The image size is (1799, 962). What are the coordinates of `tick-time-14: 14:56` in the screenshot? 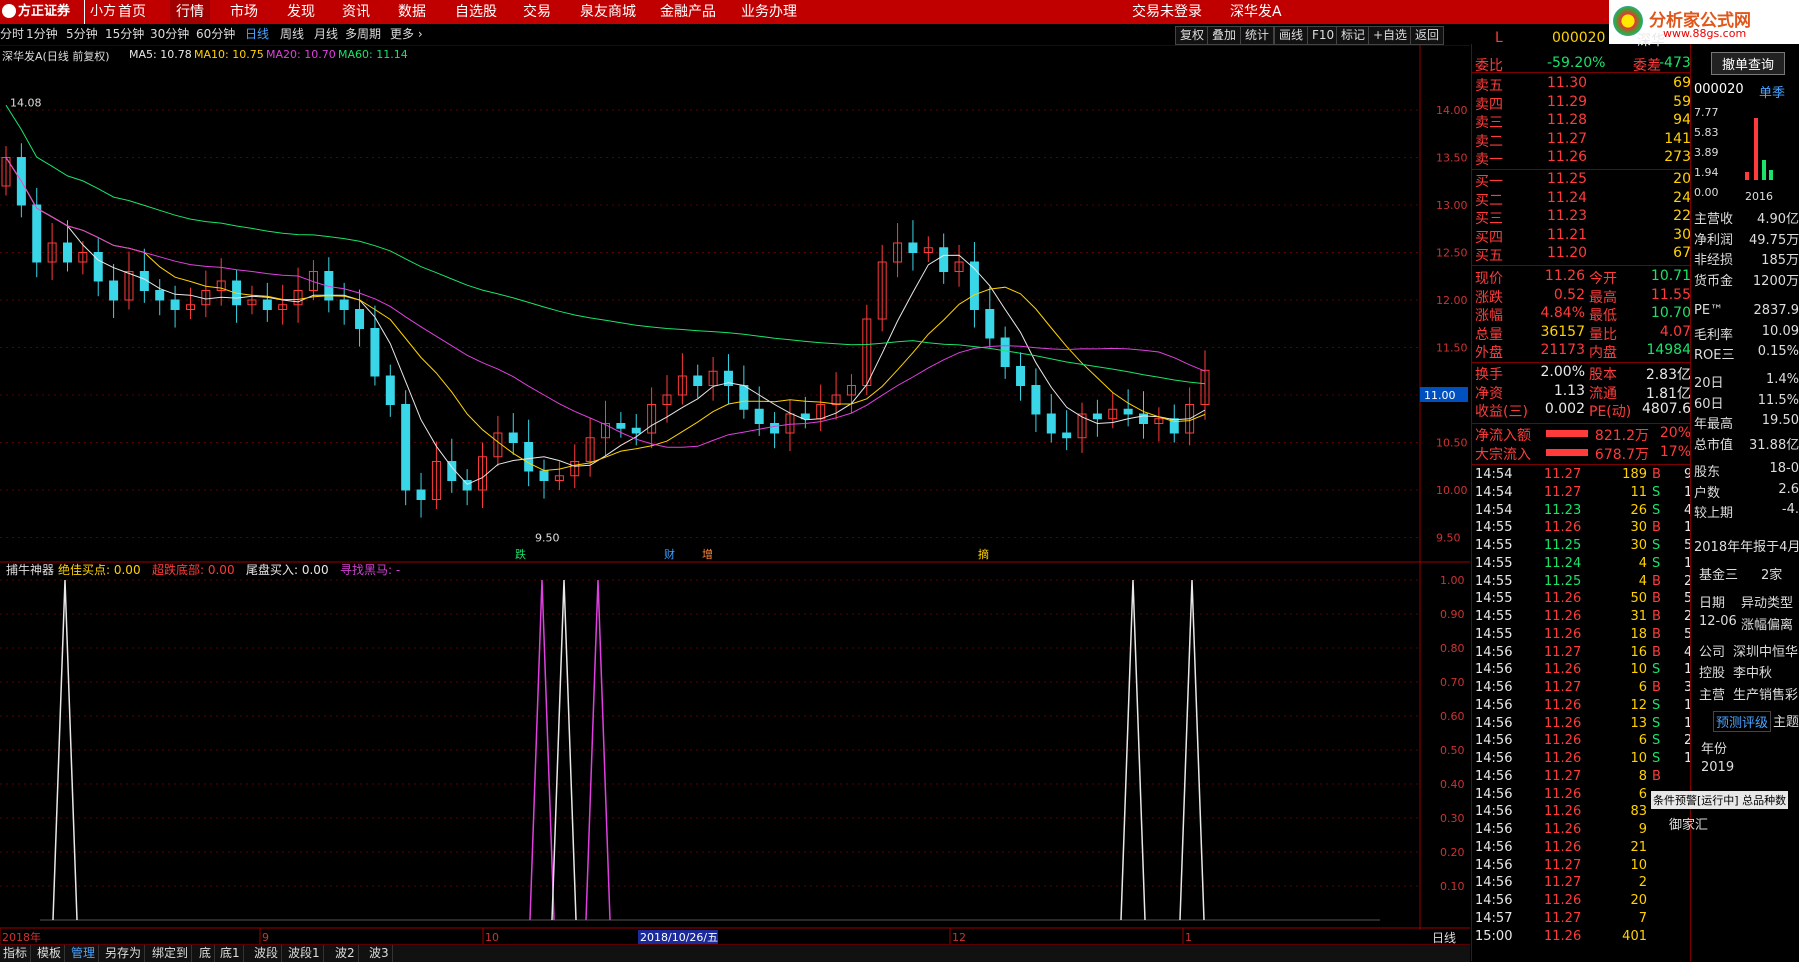 It's located at (1494, 723).